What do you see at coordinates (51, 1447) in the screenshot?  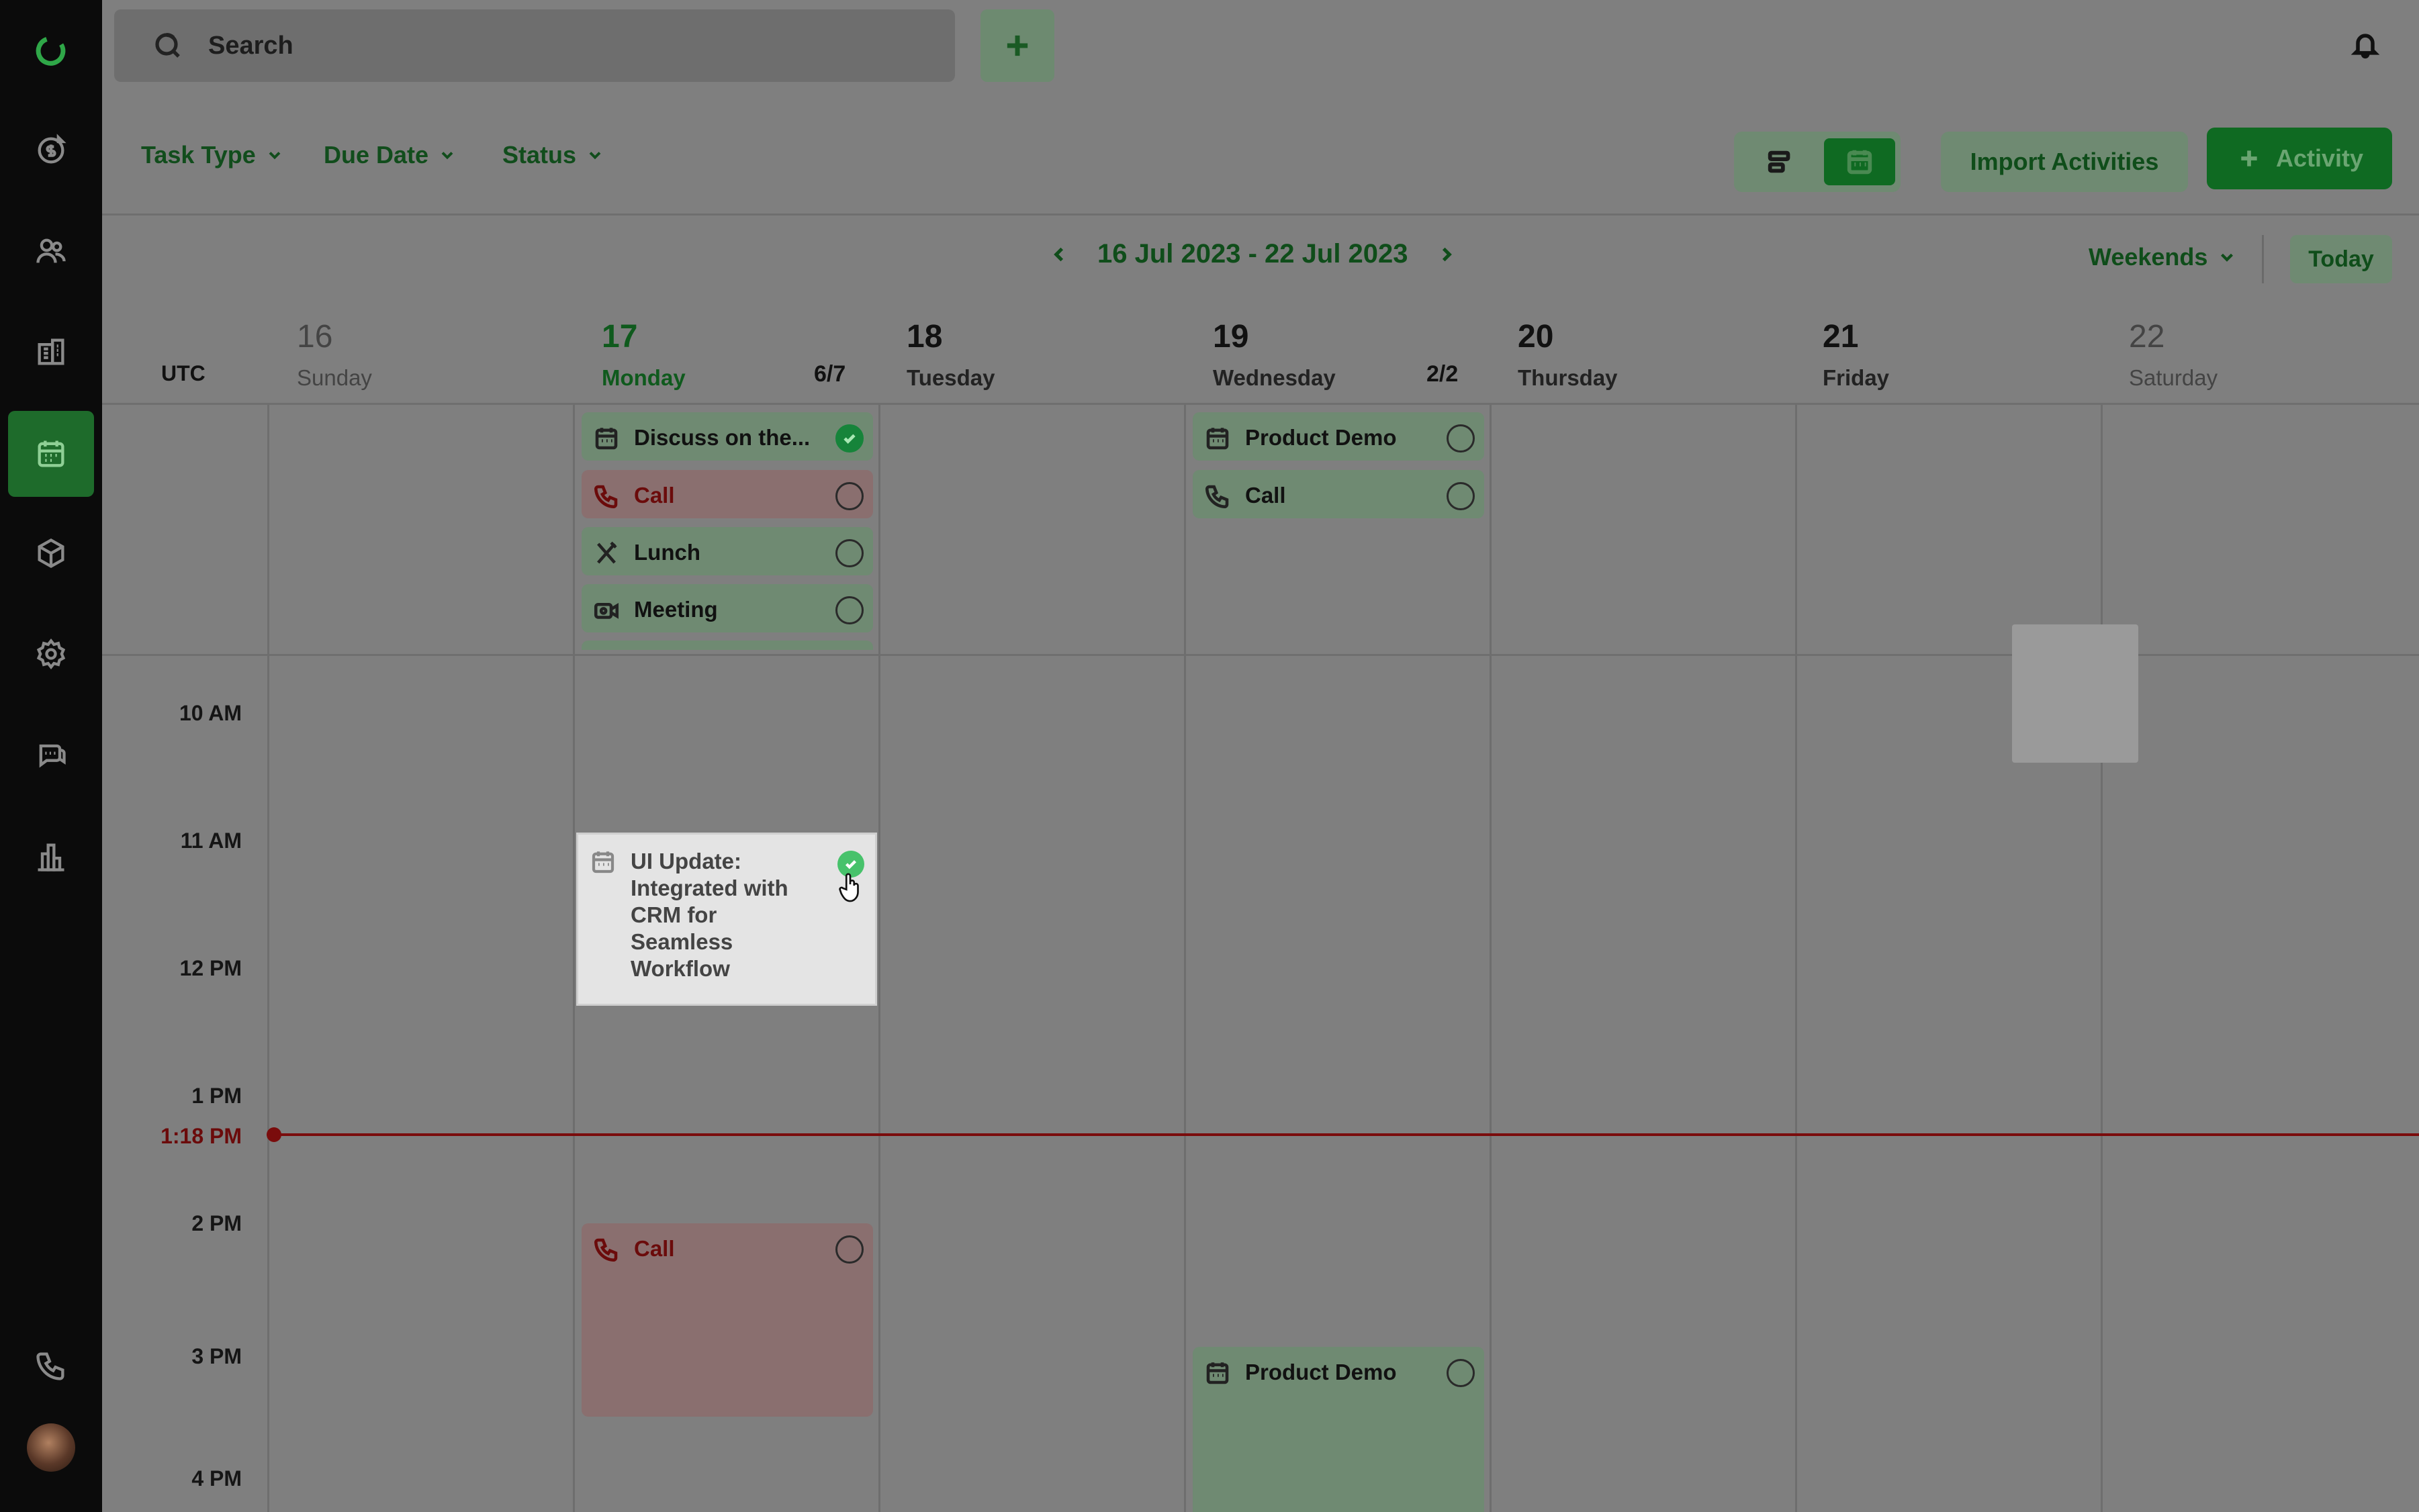 I see `user-avatar` at bounding box center [51, 1447].